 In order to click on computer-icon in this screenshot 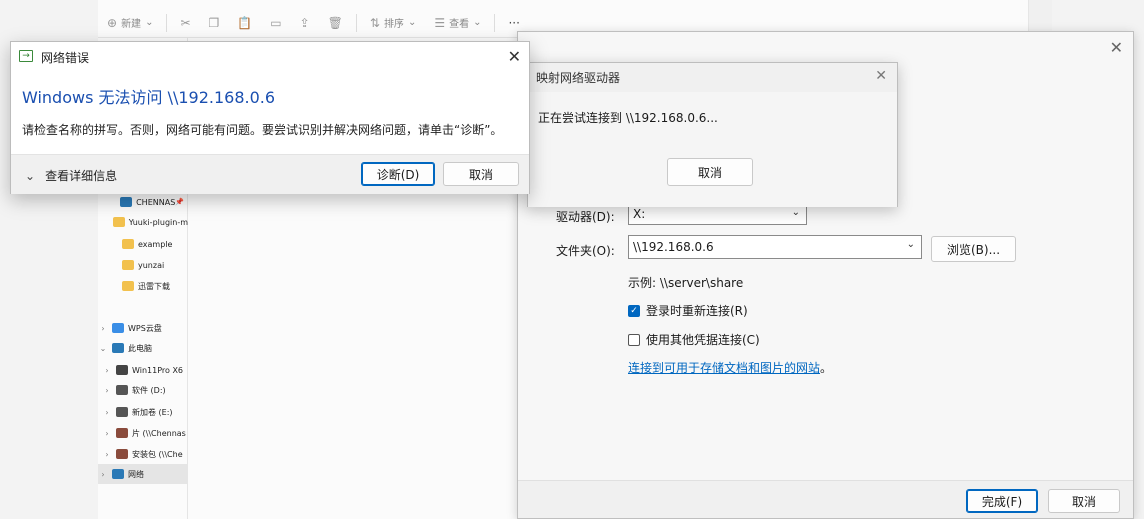, I will do `click(118, 348)`.